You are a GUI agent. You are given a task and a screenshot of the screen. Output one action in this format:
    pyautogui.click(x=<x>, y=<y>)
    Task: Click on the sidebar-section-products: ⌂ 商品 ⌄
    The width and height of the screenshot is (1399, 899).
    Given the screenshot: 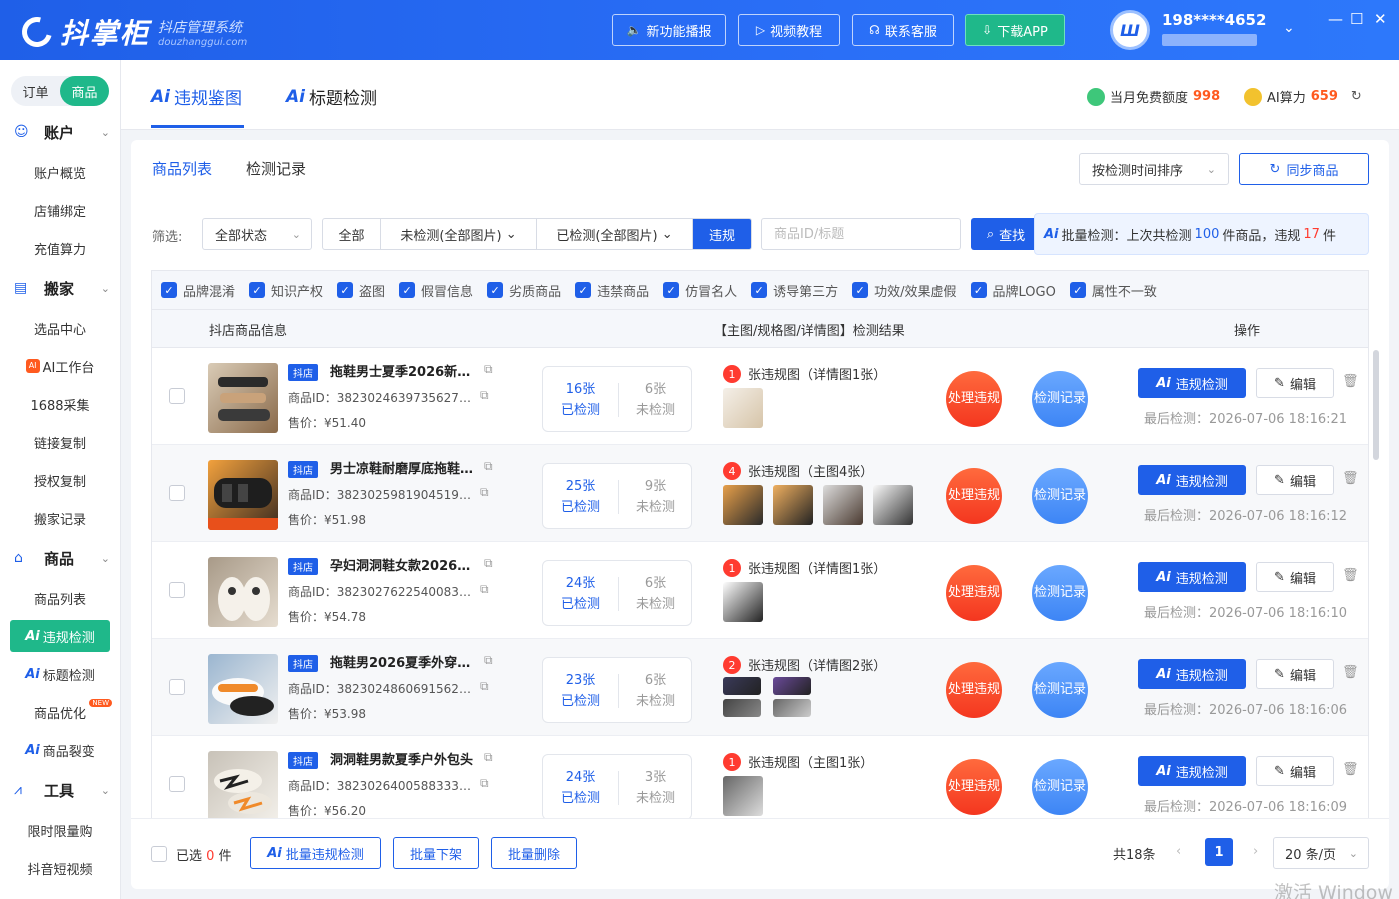 What is the action you would take?
    pyautogui.click(x=64, y=558)
    